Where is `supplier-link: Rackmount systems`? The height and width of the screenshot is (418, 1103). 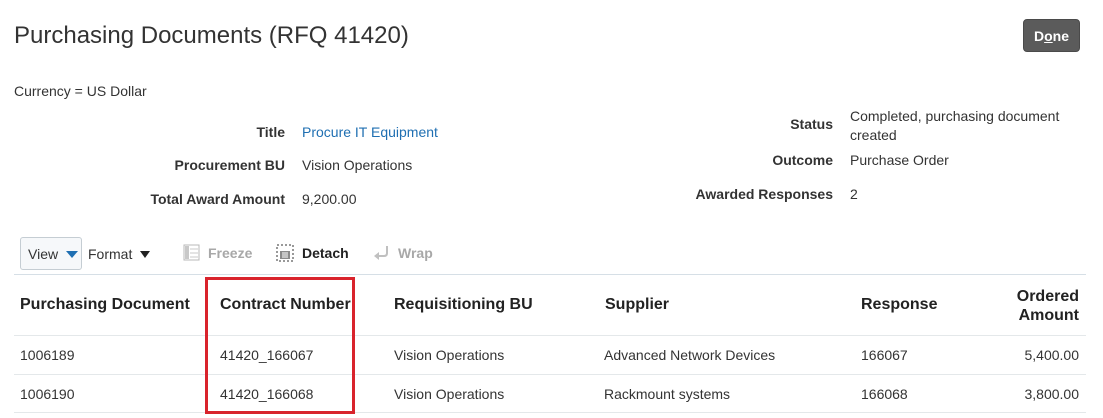 supplier-link: Rackmount systems is located at coordinates (667, 394).